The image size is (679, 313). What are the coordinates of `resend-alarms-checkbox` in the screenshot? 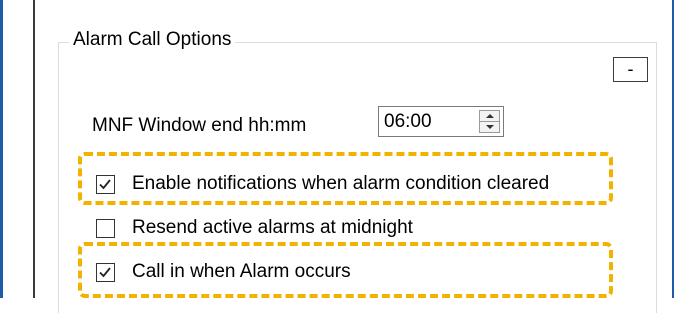 It's located at (105, 228).